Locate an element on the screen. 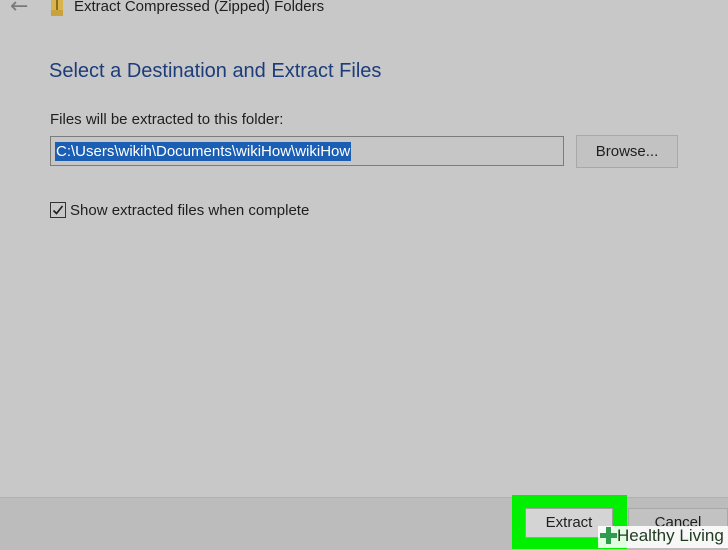 This screenshot has height=550, width=728. destination-label: Files will be extracted to this folder: is located at coordinates (167, 119).